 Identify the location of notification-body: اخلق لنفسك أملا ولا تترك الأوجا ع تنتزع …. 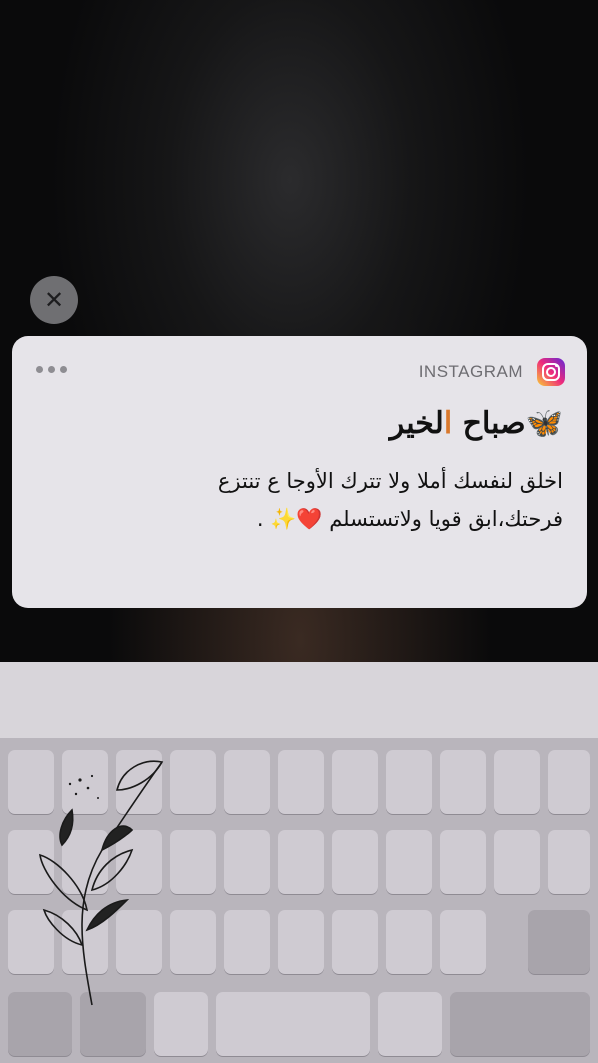
(298, 500).